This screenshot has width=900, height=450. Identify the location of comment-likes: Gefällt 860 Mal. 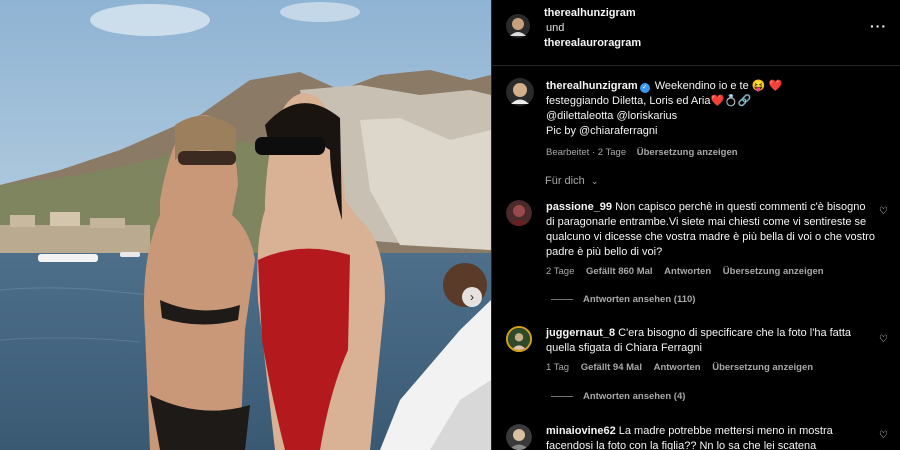
(619, 271).